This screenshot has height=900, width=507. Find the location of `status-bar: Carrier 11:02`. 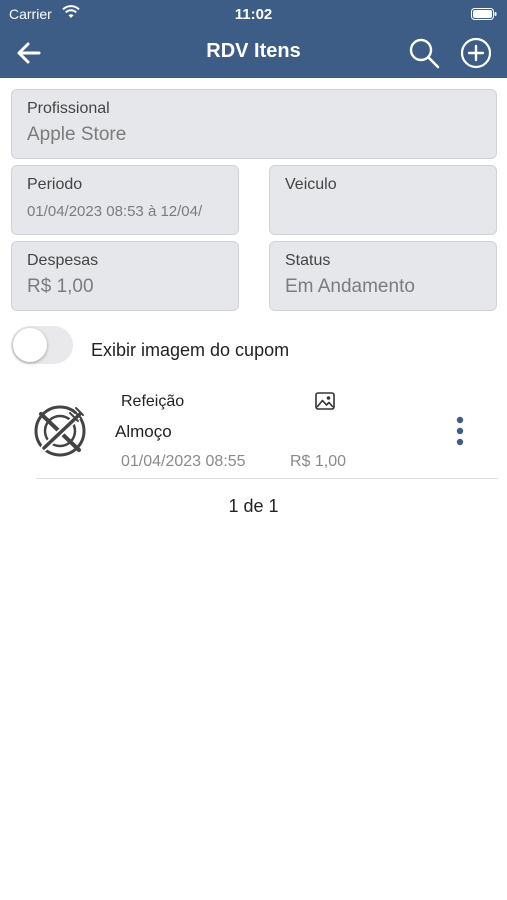

status-bar: Carrier 11:02 is located at coordinates (253, 14).